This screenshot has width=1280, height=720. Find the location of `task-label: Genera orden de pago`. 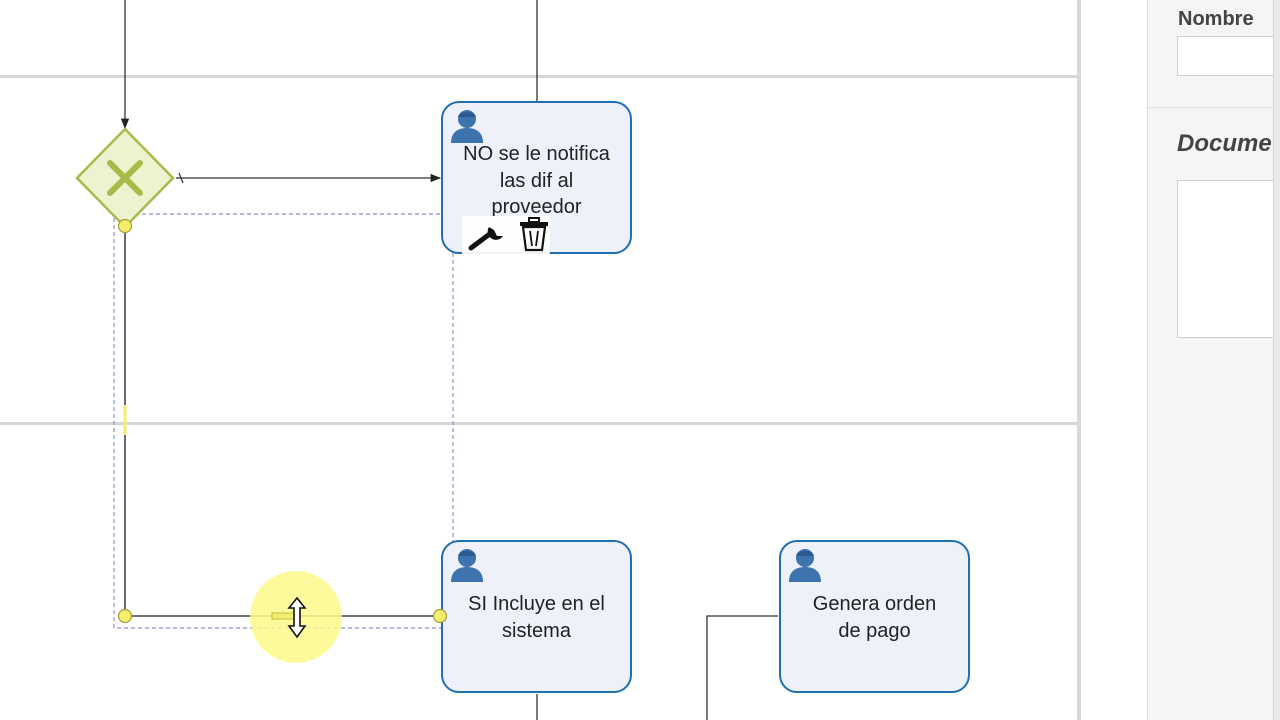

task-label: Genera orden de pago is located at coordinates (874, 617).